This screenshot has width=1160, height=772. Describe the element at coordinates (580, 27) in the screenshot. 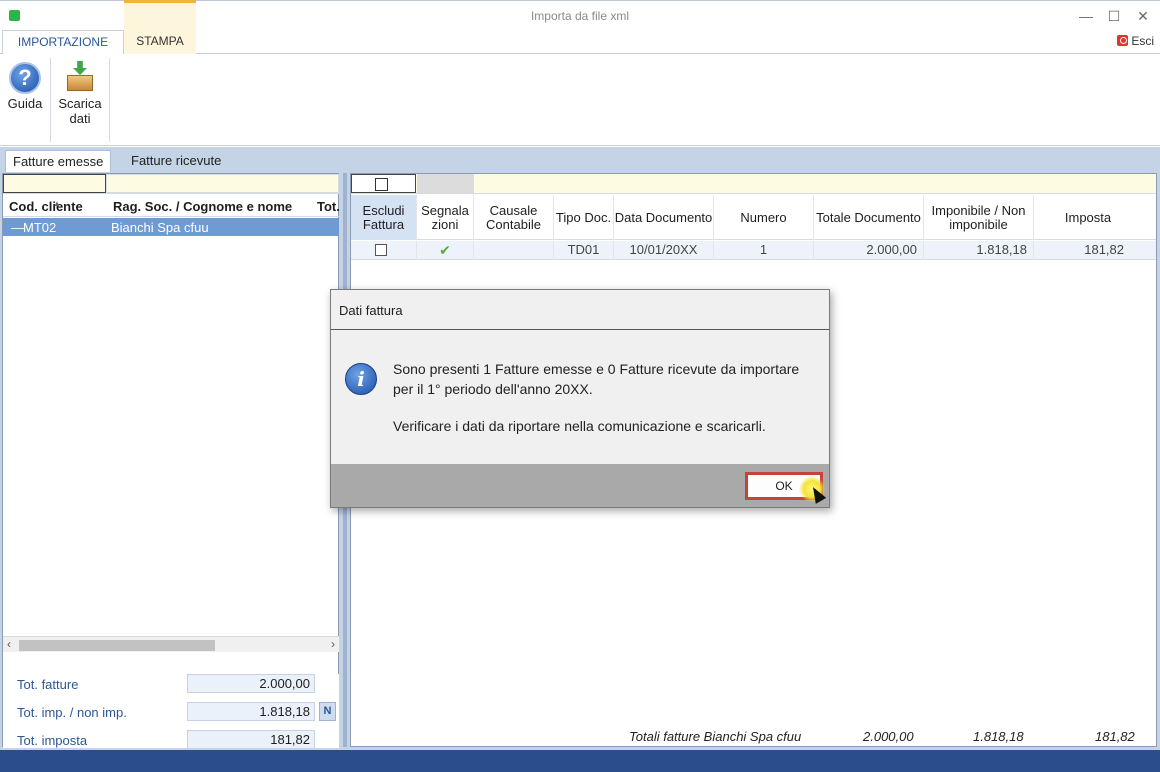

I see `ribbon-tabs: IMPORTAZIONE STAMPA Esci` at that location.